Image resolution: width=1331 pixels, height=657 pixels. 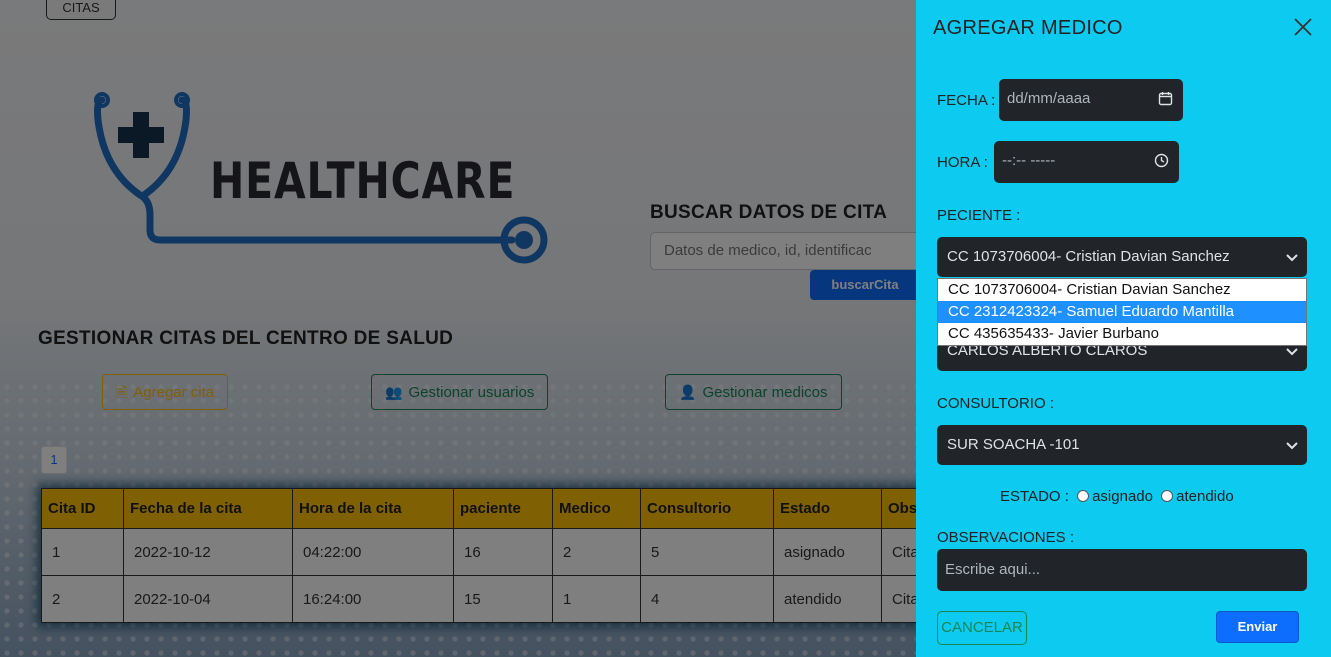 I want to click on paciente-selected: CC 1073706004- Cristian Davian Sanchez, so click(x=1088, y=256).